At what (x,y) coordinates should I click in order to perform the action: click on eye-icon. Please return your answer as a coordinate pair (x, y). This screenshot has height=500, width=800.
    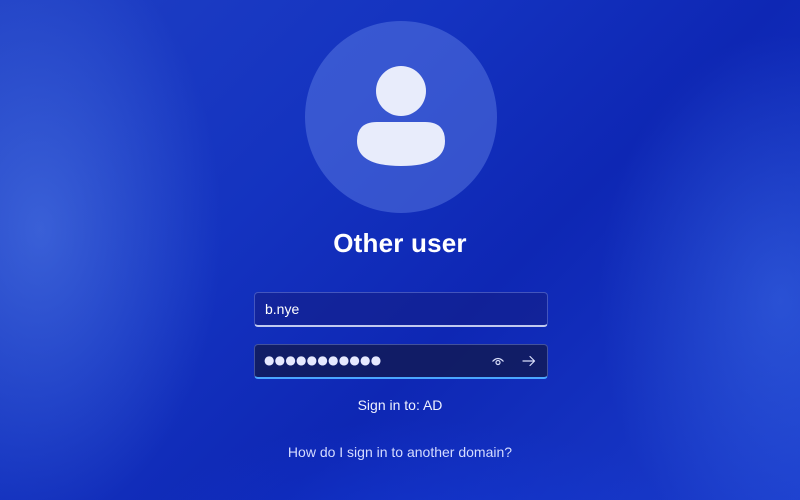
    Looking at the image, I should click on (498, 361).